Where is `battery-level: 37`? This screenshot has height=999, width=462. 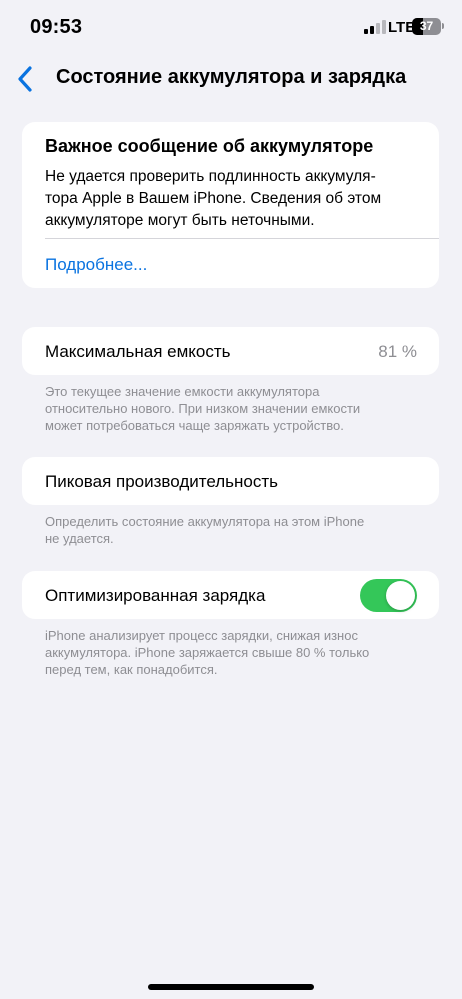
battery-level: 37 is located at coordinates (426, 26).